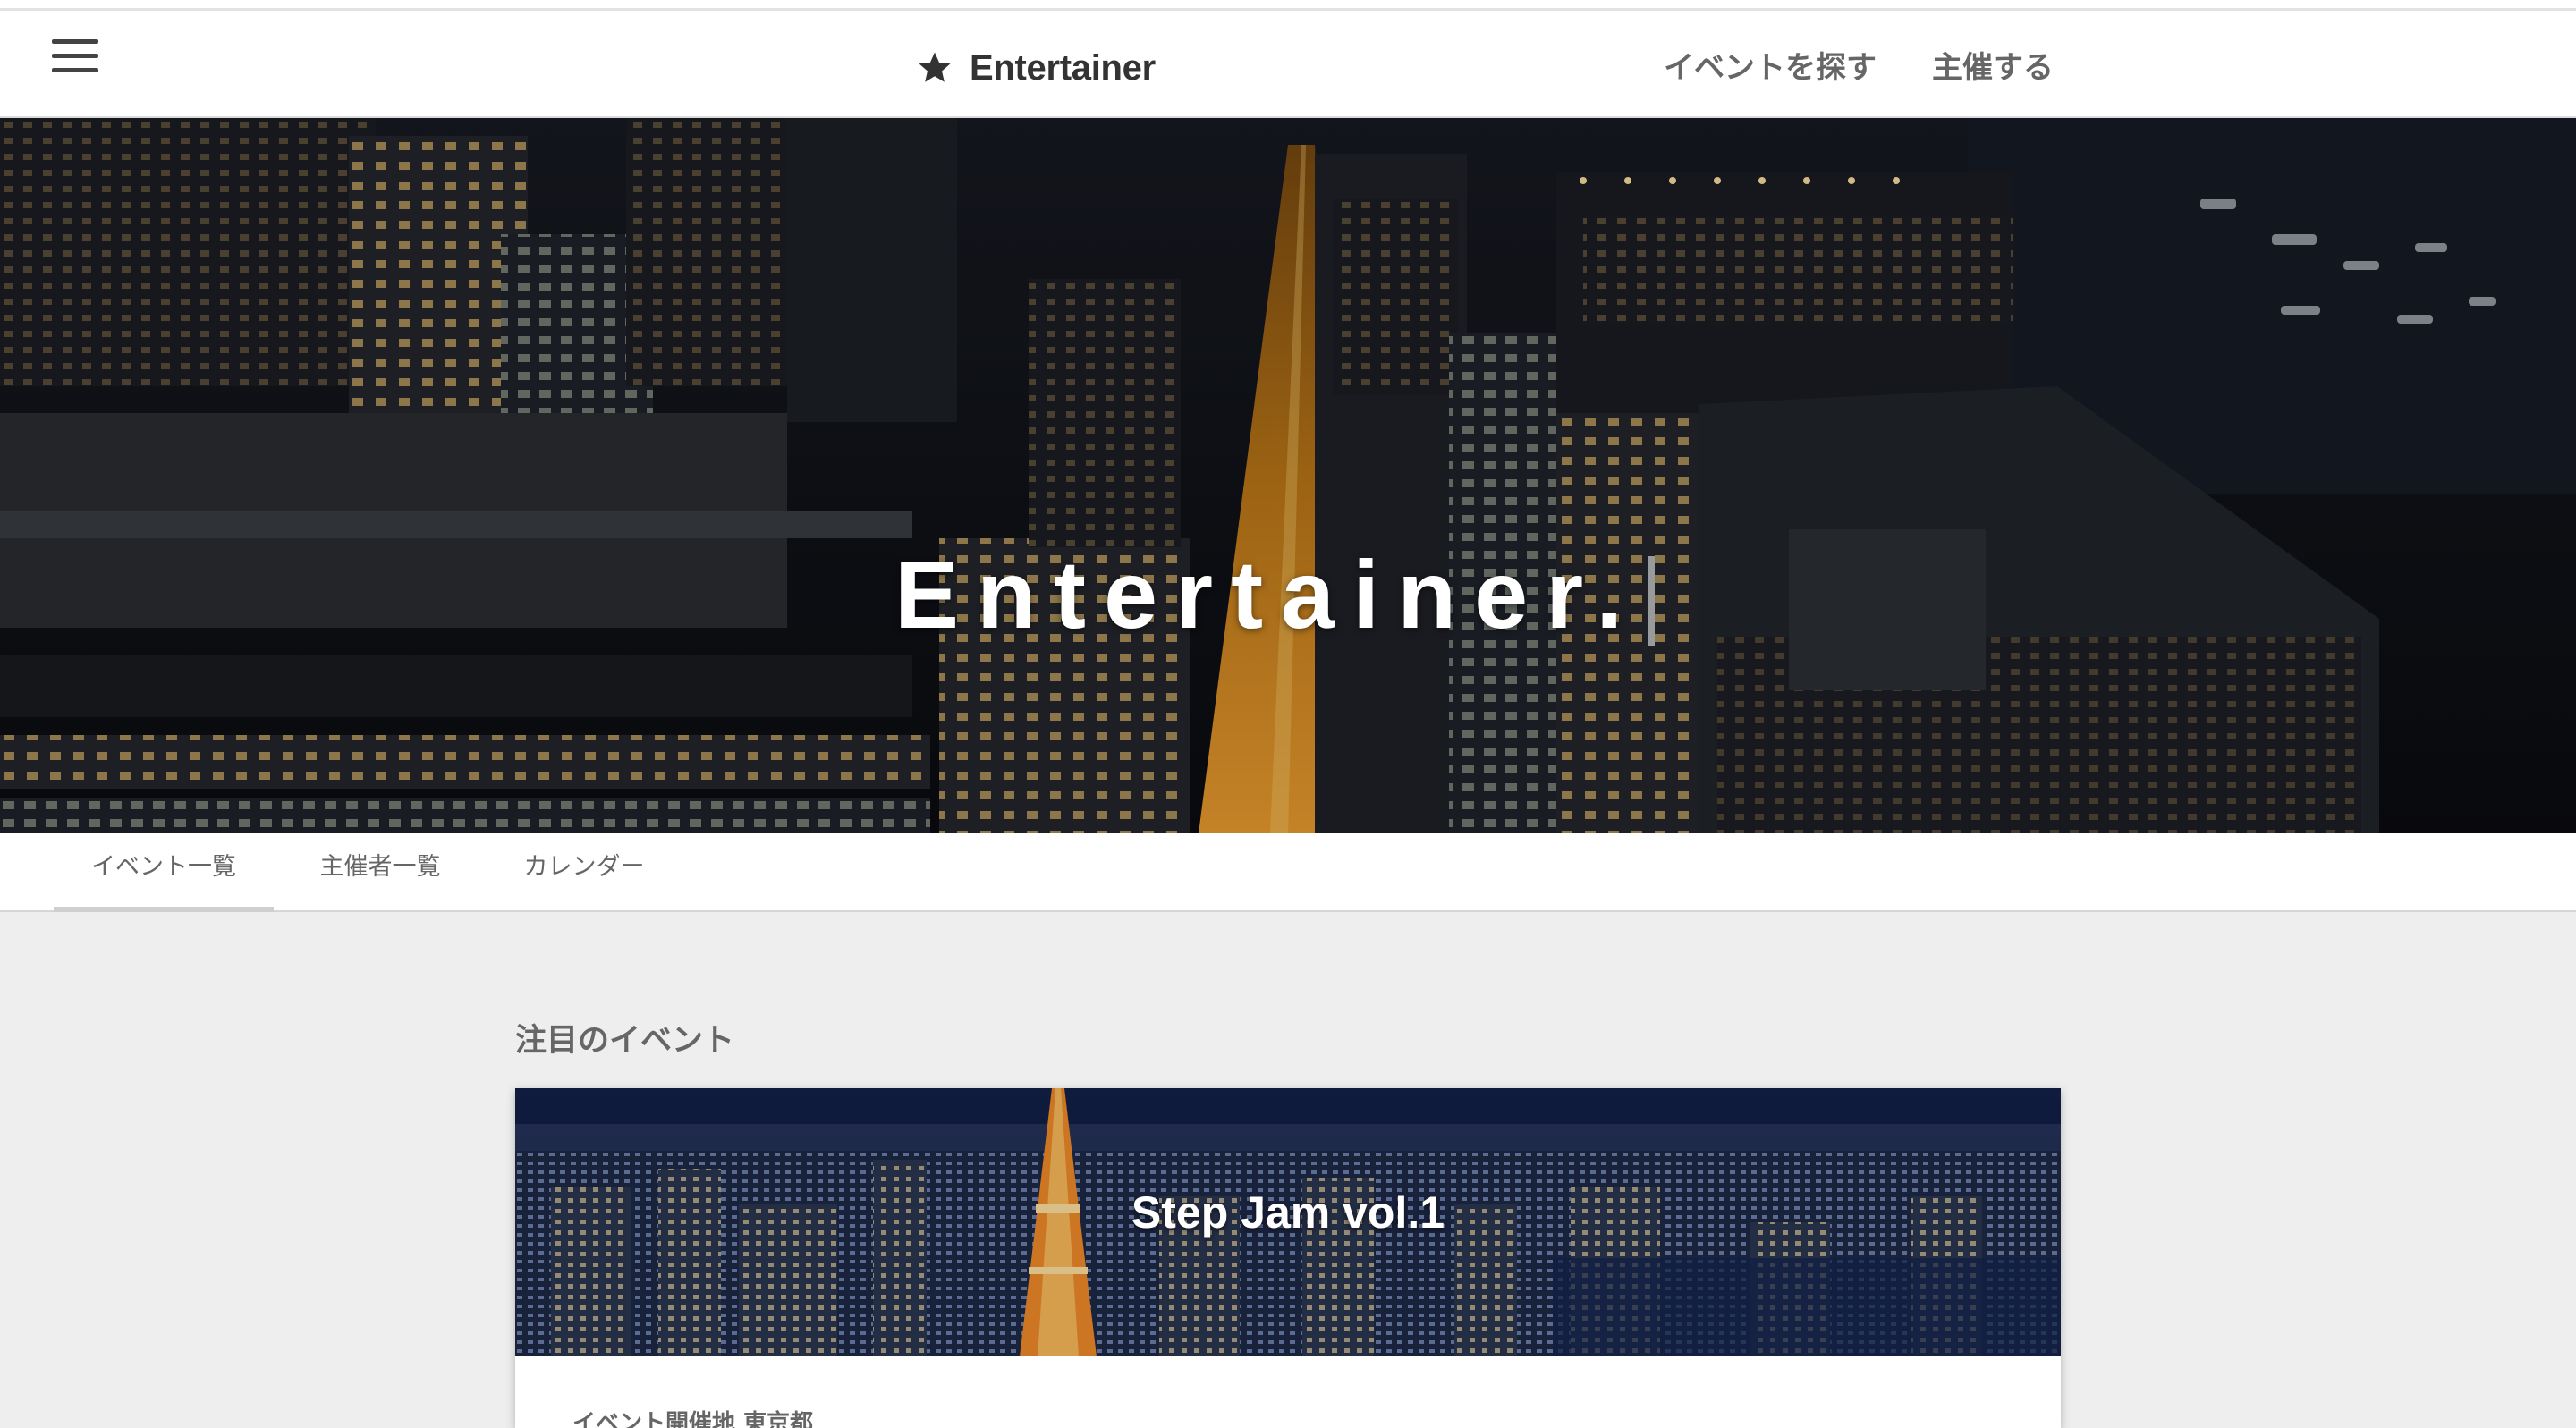 The image size is (2576, 1428). Describe the element at coordinates (1063, 68) in the screenshot. I see `brand-name: Entertainer` at that location.